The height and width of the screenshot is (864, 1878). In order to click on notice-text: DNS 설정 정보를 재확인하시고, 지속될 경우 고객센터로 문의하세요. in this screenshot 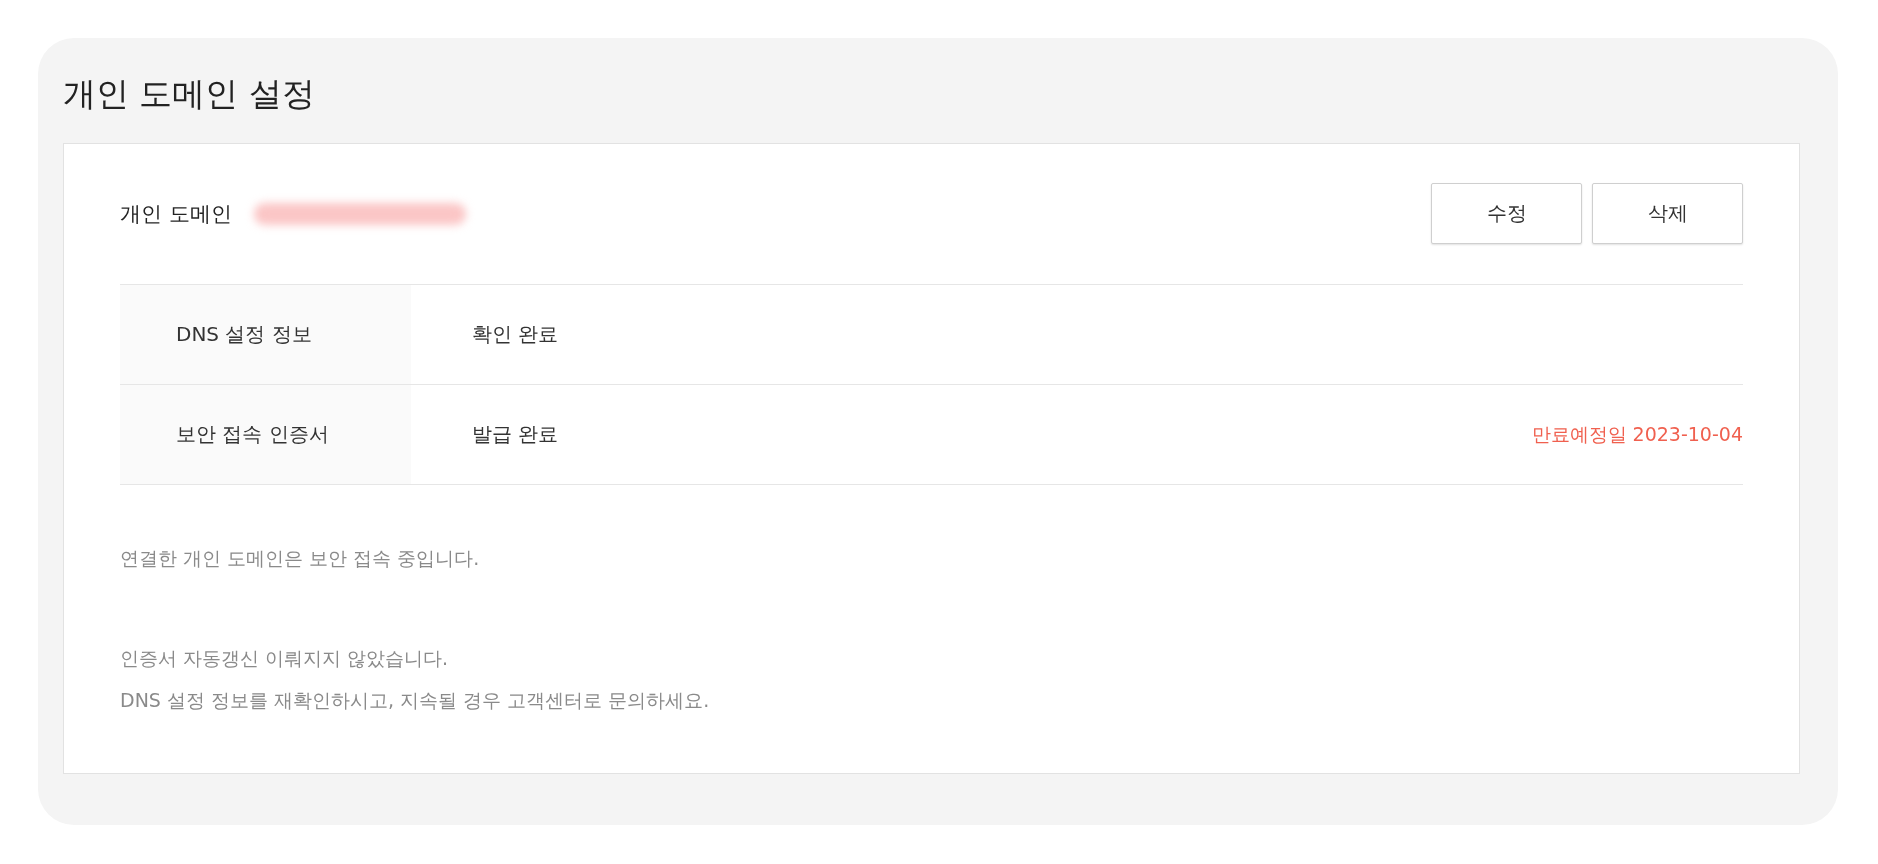, I will do `click(415, 700)`.